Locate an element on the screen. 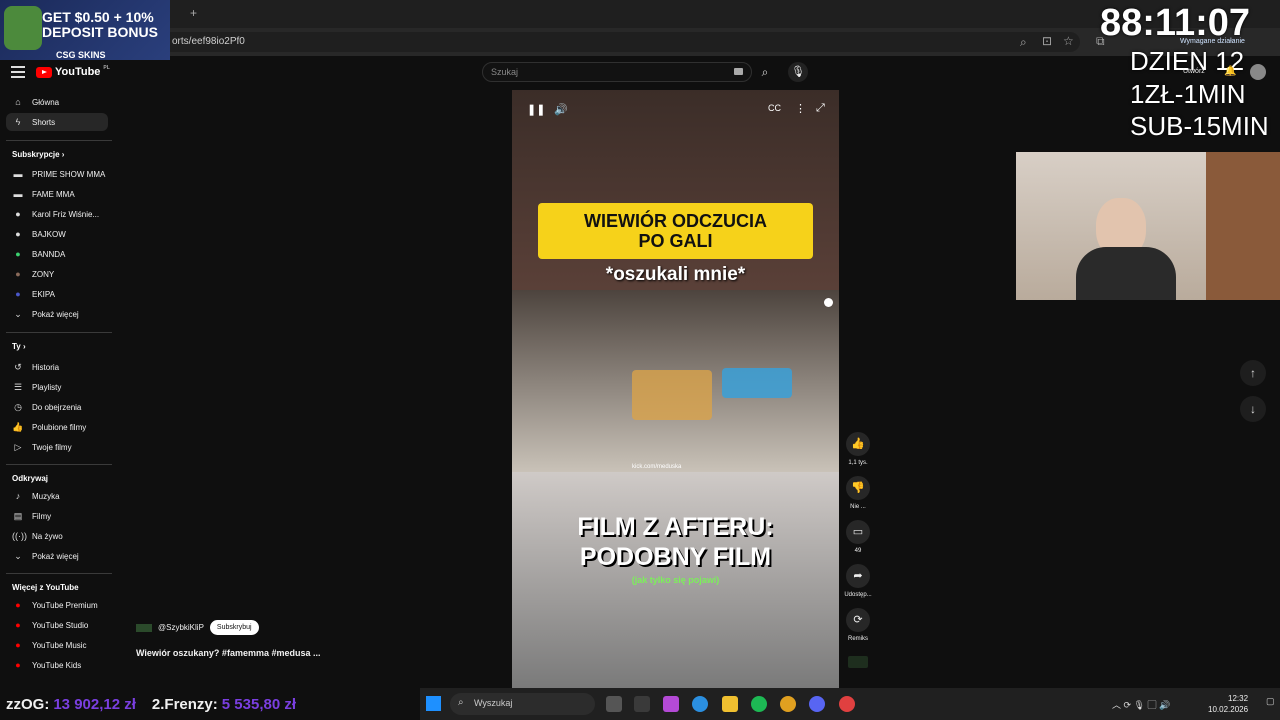  notifications-icon: 🔔 is located at coordinates (1230, 71).